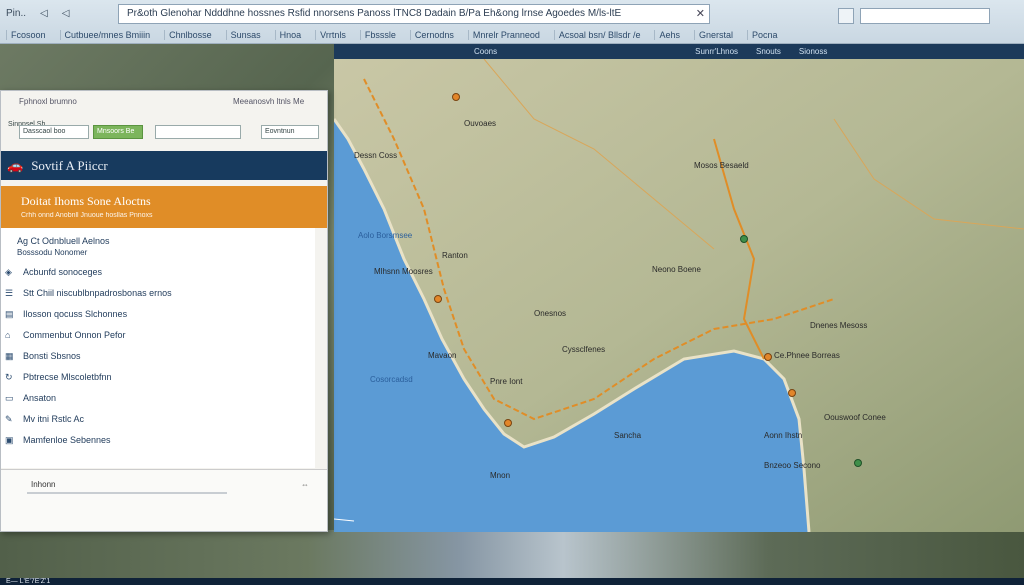  I want to click on doc-icon: ▭, so click(9, 397).